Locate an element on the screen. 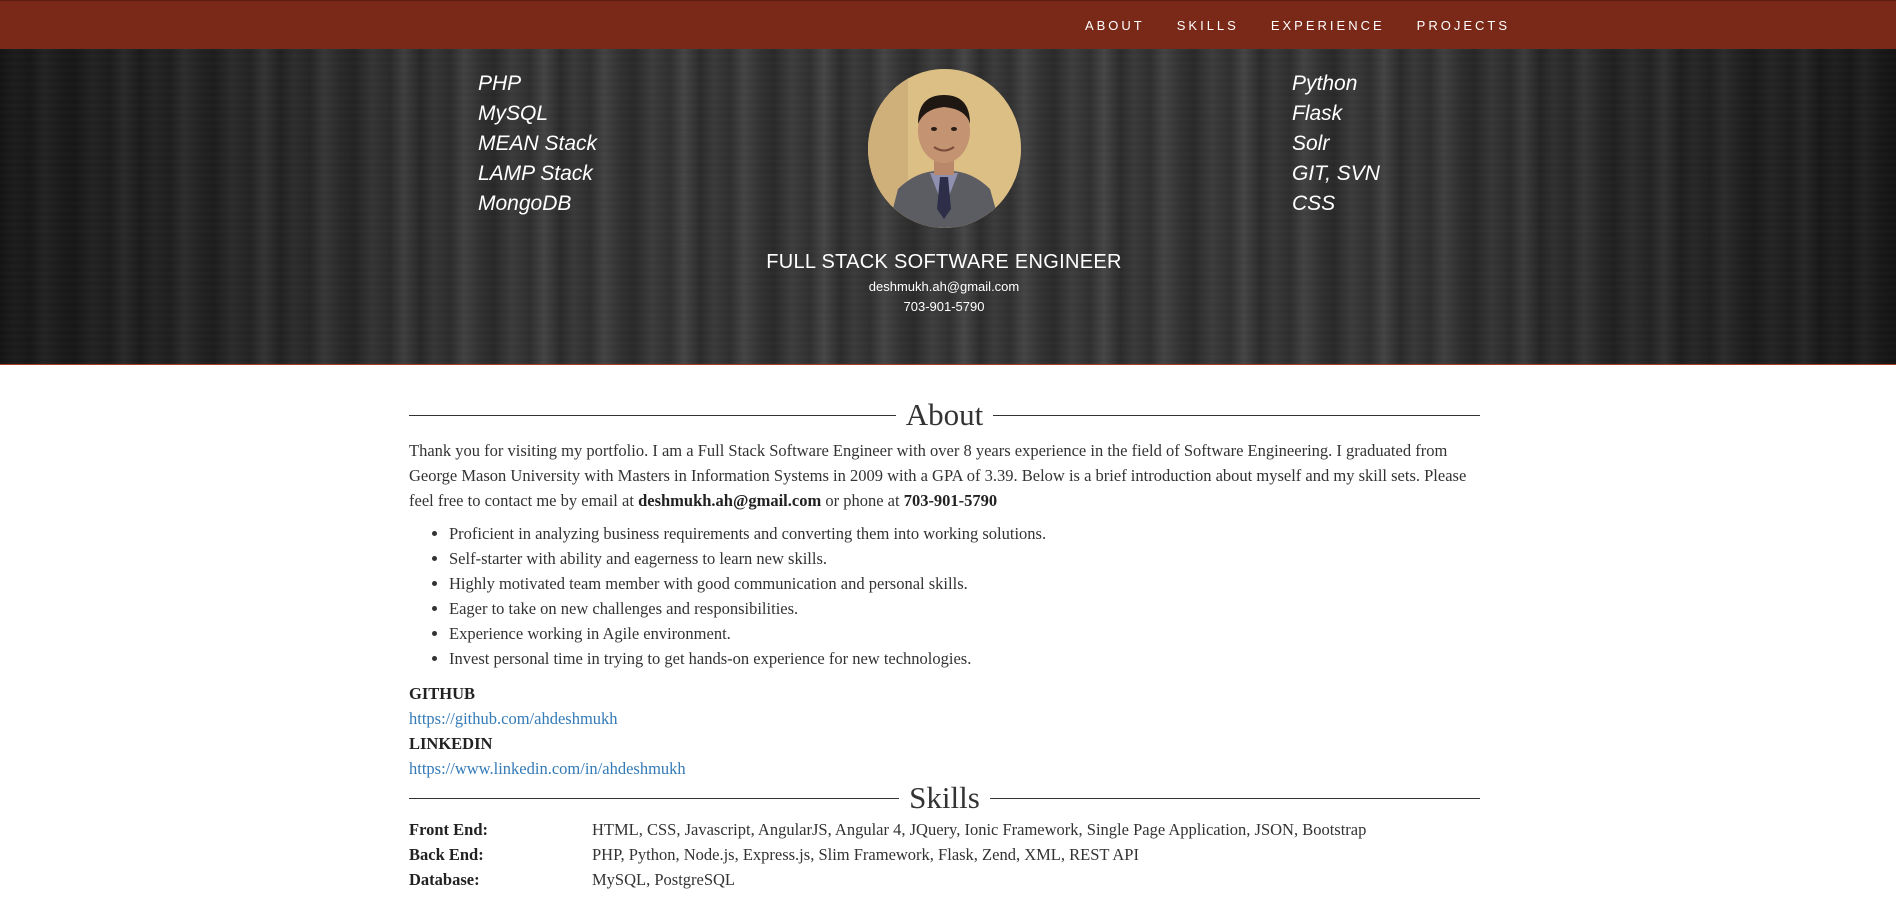  skills-row-label: Front End: is located at coordinates (449, 829).